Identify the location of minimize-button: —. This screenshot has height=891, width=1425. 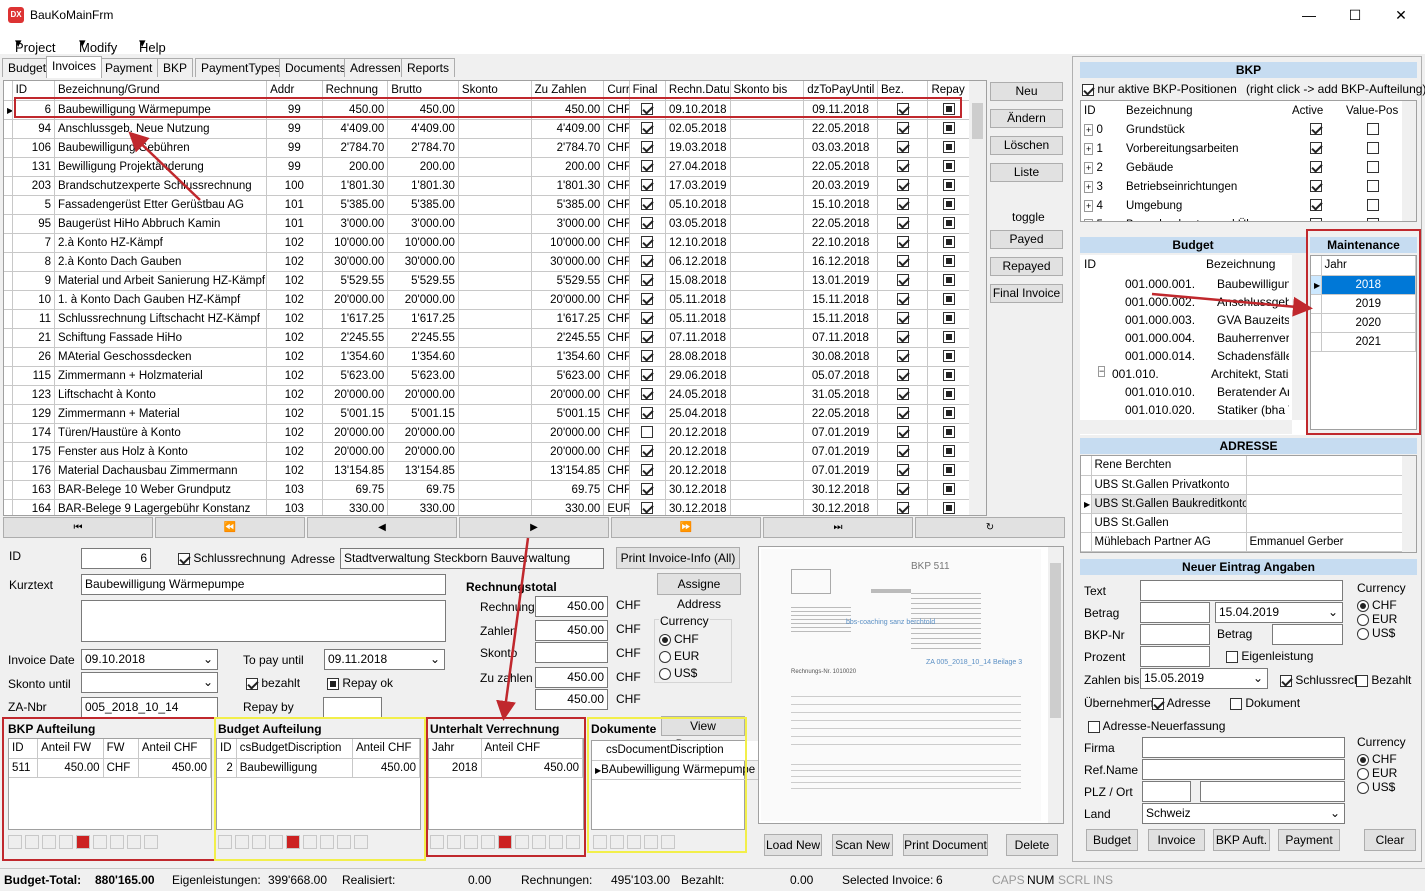
(1309, 15).